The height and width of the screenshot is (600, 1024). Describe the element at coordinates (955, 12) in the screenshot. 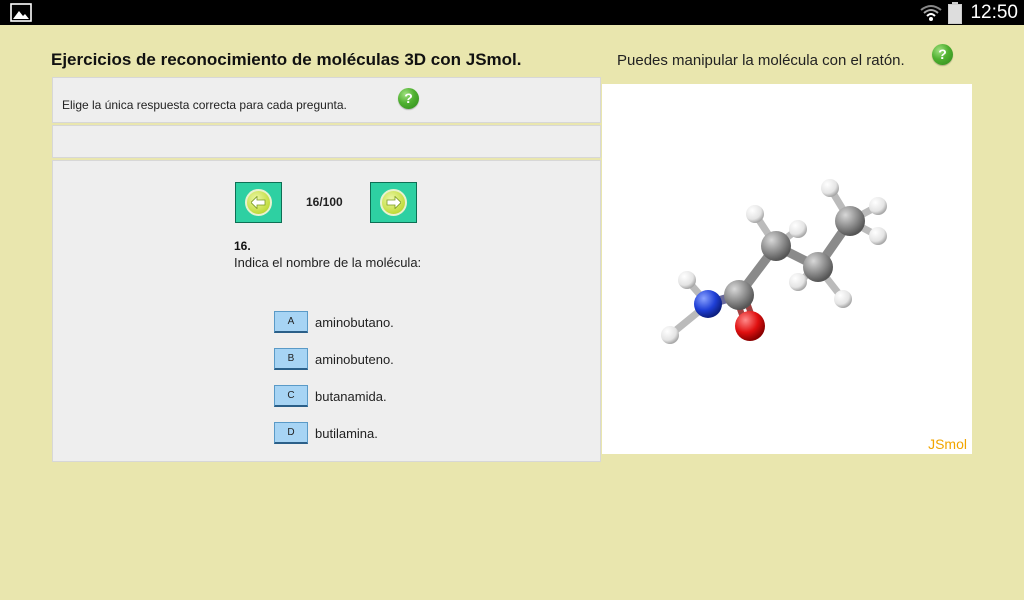

I see `battery-icon` at that location.